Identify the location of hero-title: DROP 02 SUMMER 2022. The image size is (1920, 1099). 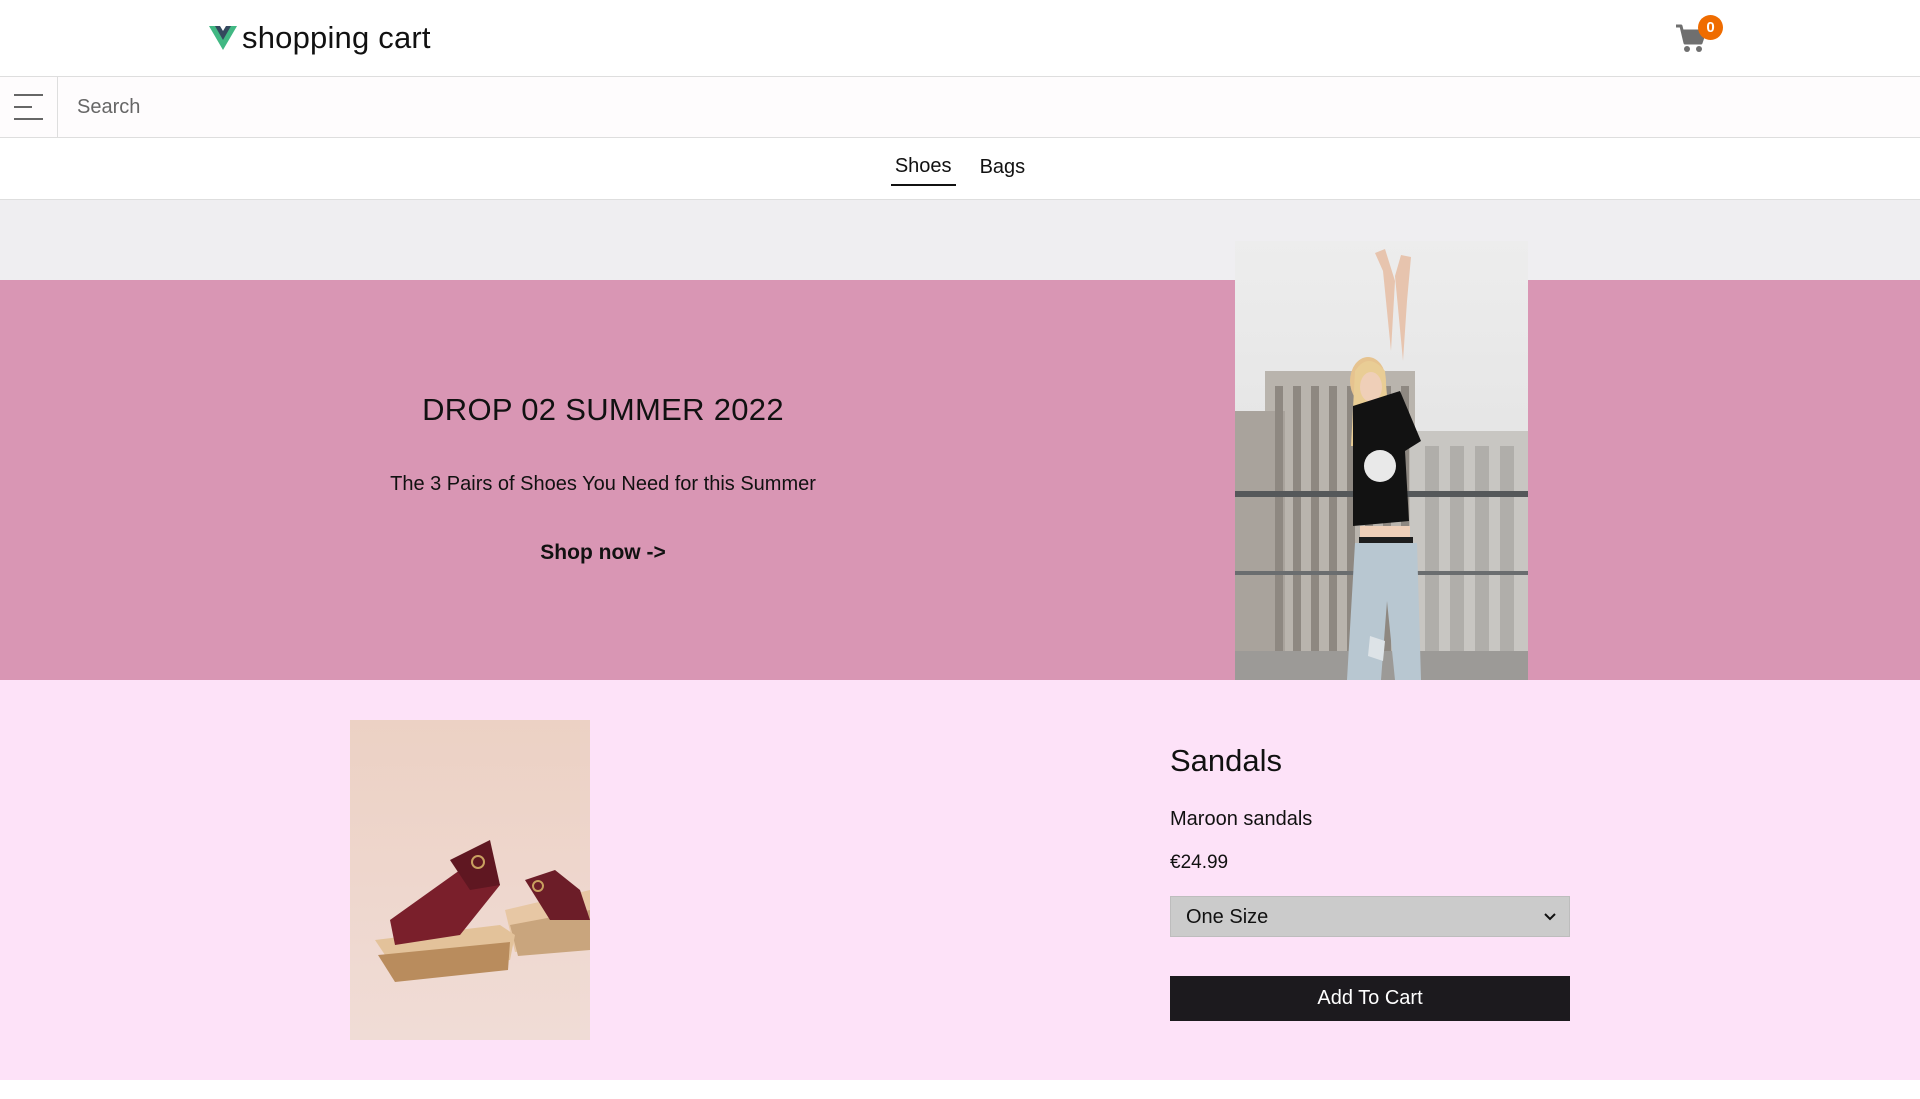
(603, 409).